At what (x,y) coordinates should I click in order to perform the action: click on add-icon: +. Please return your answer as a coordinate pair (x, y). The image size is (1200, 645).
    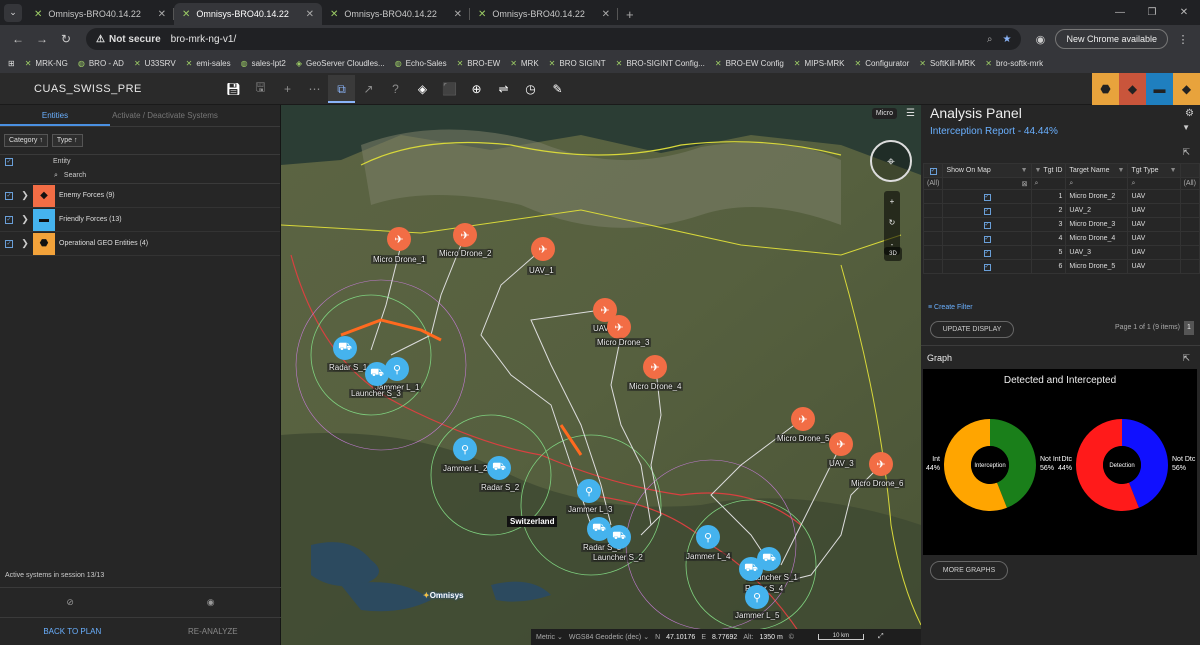
    Looking at the image, I should click on (287, 89).